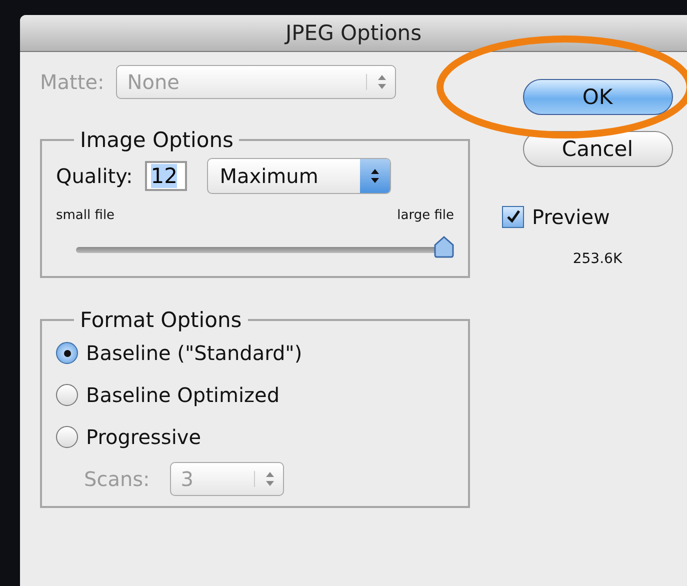 Image resolution: width=687 pixels, height=586 pixels. What do you see at coordinates (571, 217) in the screenshot?
I see `preview-label: Preview` at bounding box center [571, 217].